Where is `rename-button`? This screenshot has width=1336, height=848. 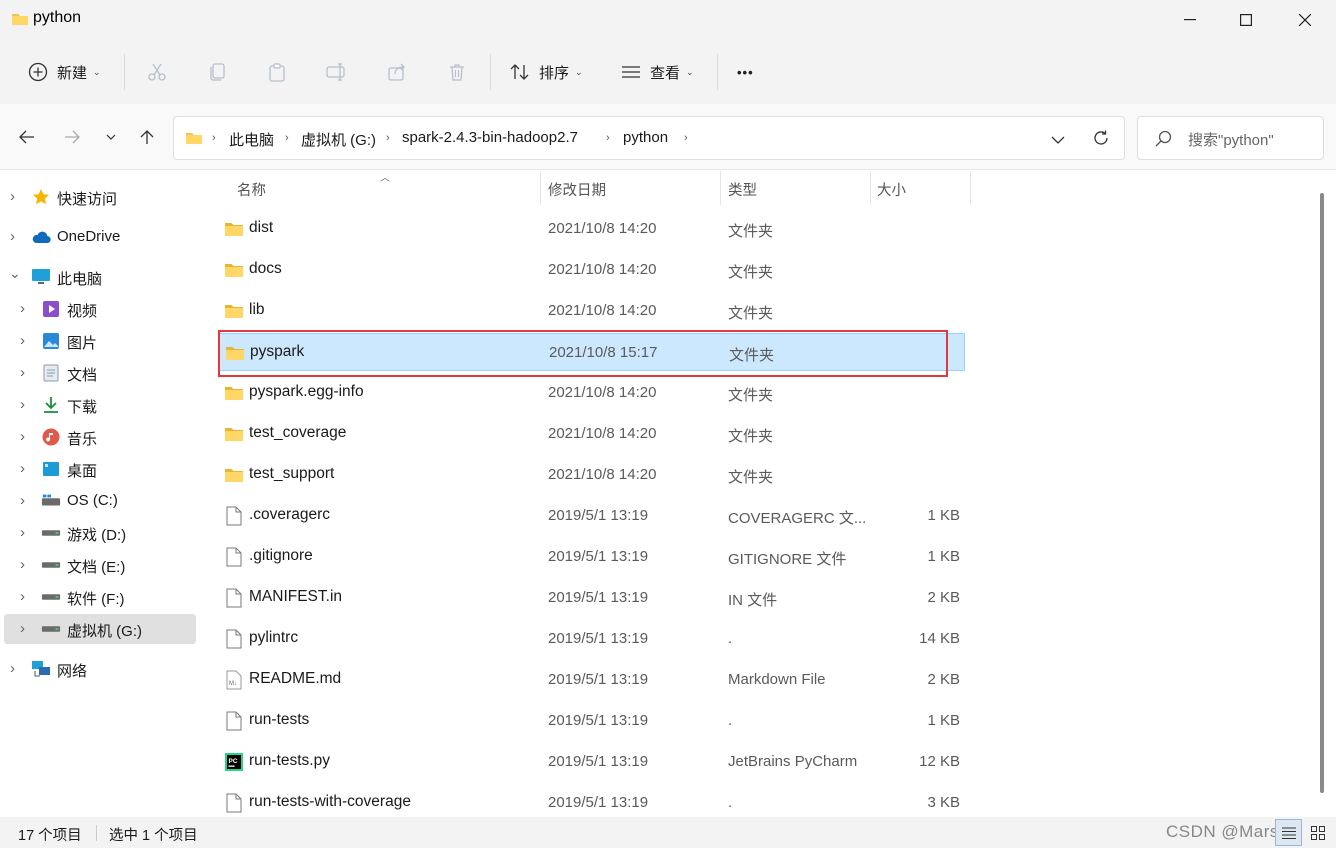
rename-button is located at coordinates (337, 72).